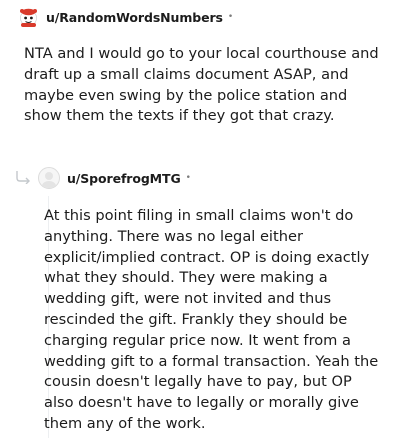 This screenshot has height=438, width=400. What do you see at coordinates (23, 177) in the screenshot?
I see `reply-arrow-icon` at bounding box center [23, 177].